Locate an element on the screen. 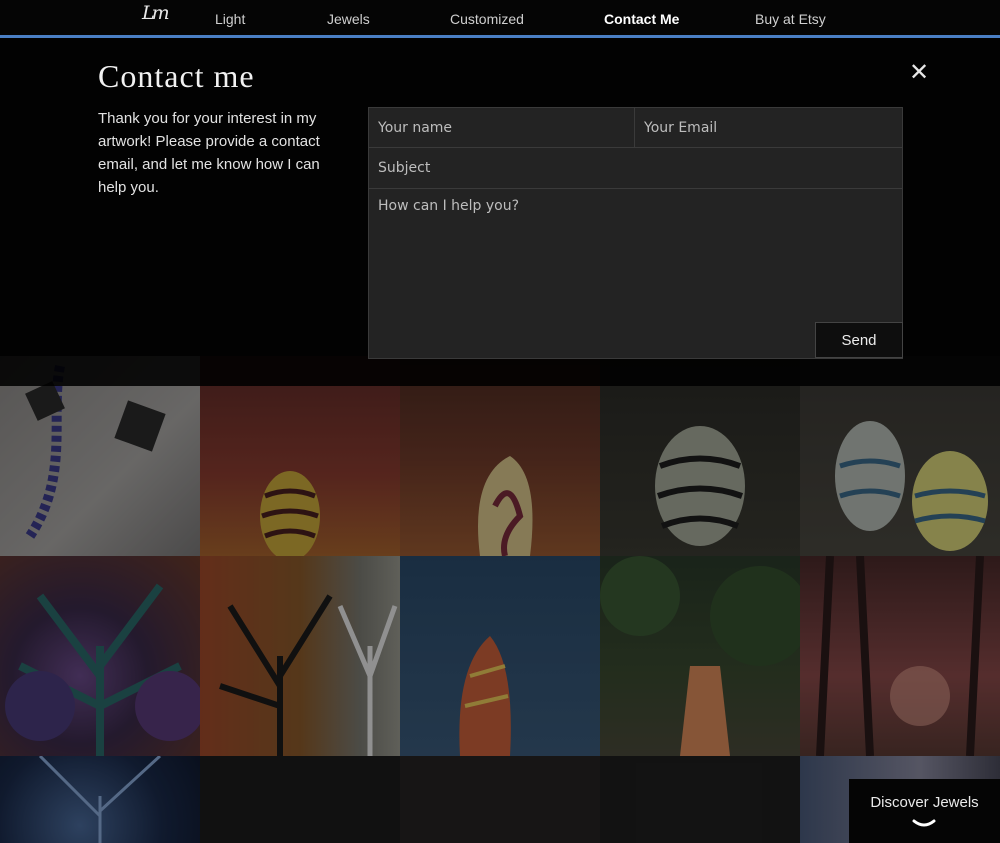 Image resolution: width=1000 pixels, height=843 pixels. nav-item-customized: Customized is located at coordinates (487, 19).